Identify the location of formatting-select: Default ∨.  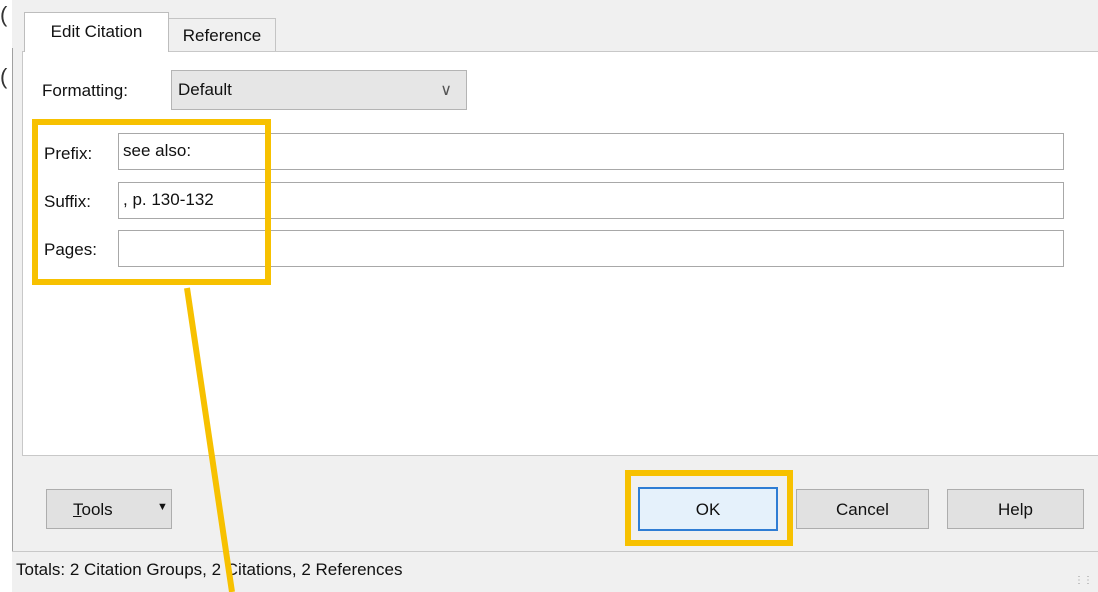
(319, 90).